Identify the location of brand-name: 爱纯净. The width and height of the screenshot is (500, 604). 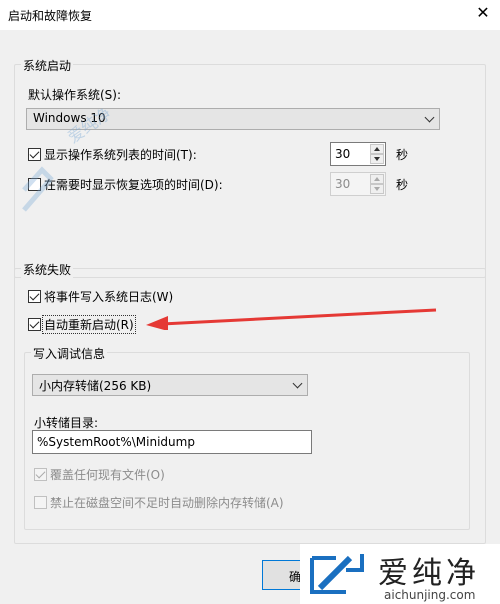
(429, 573).